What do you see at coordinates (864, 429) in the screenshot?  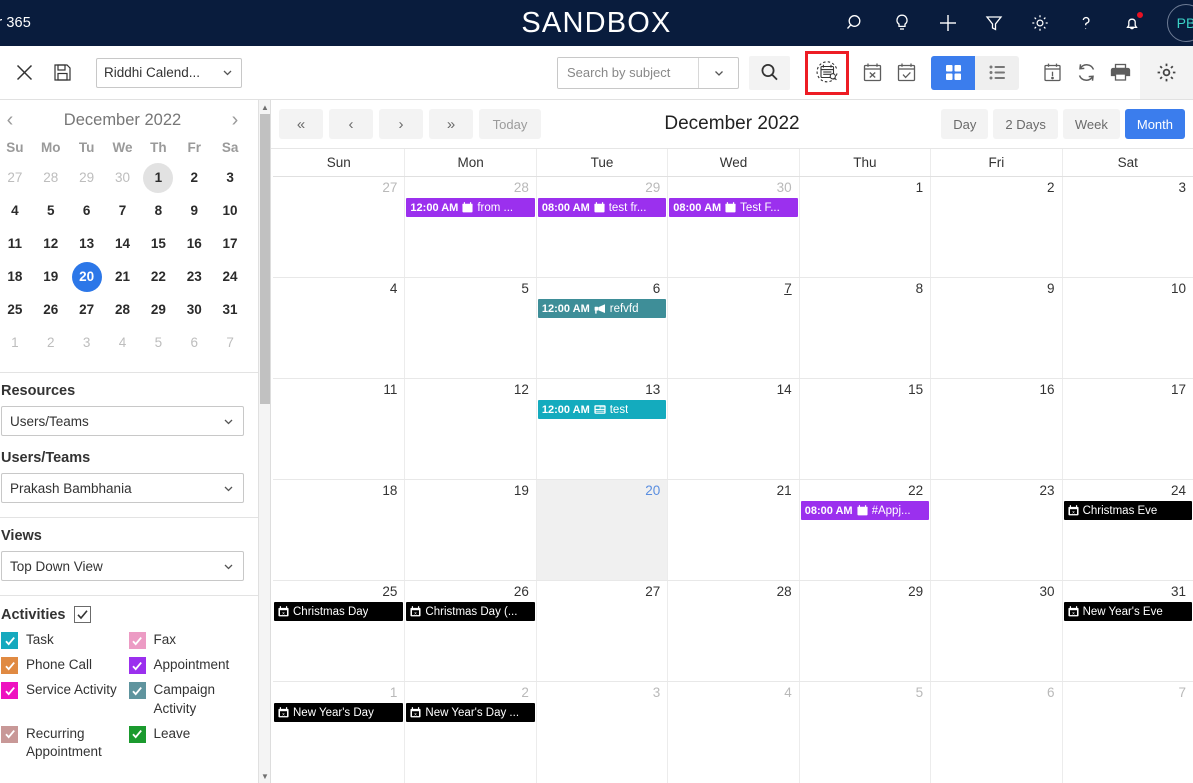 I see `calendar-day-cell: 15` at bounding box center [864, 429].